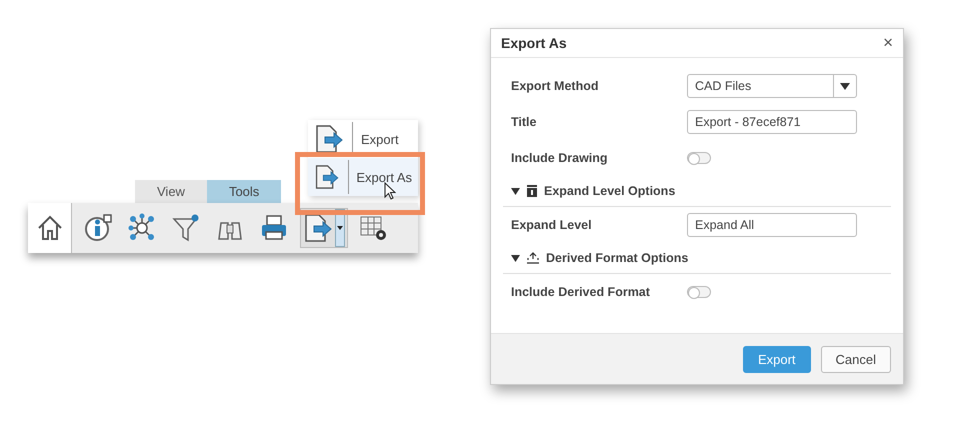 The height and width of the screenshot is (442, 960). I want to click on field-label: Expand Level, so click(551, 225).